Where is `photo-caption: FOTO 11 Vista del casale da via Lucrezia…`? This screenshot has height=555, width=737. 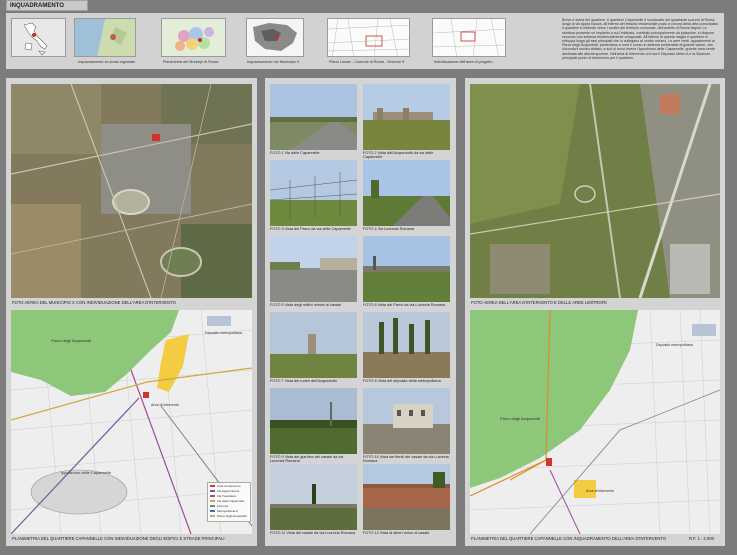 photo-caption: FOTO 11 Vista del casale da via Lucrezia… is located at coordinates (313, 533).